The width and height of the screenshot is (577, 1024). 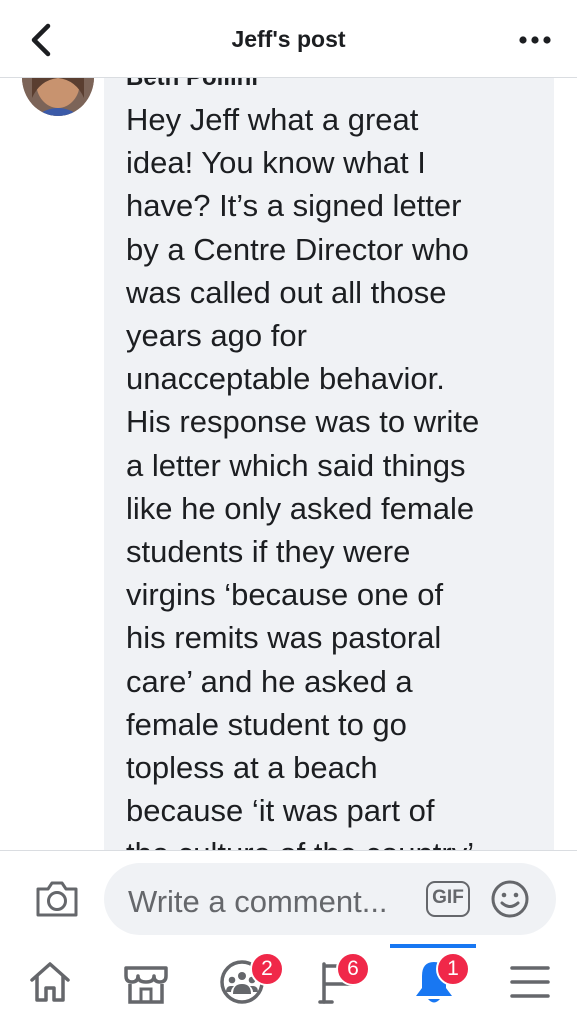 I want to click on page-title: Jeff's post, so click(x=288, y=39).